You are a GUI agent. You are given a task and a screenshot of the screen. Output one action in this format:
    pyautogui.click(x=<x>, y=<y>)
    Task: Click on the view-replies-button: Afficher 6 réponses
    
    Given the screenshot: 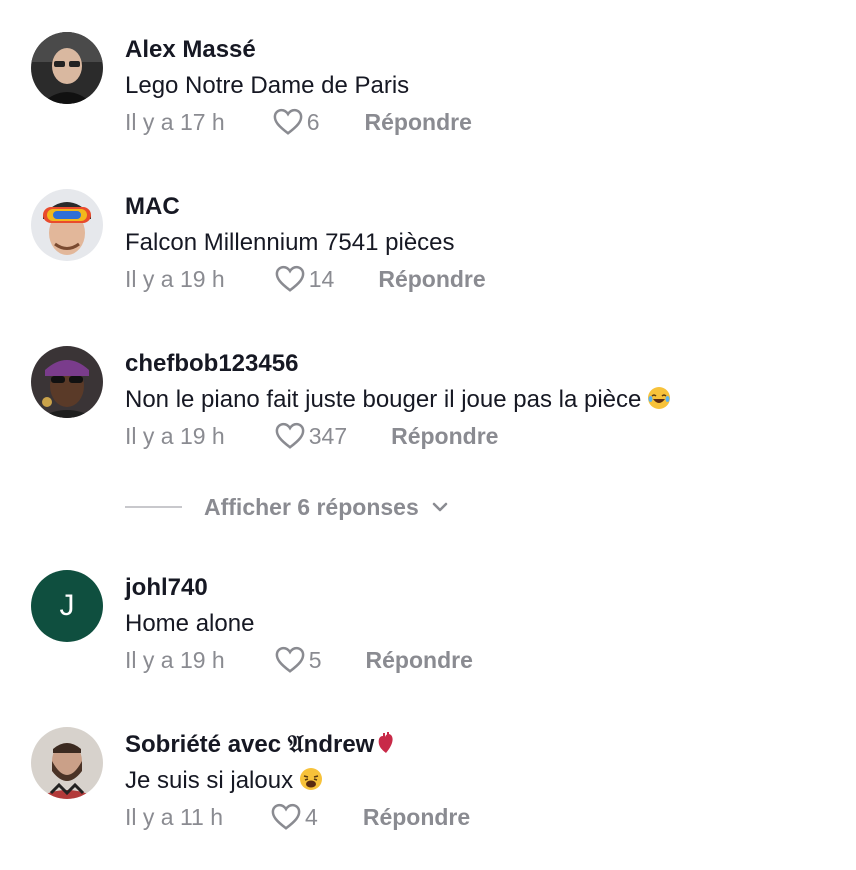 What is the action you would take?
    pyautogui.click(x=287, y=507)
    